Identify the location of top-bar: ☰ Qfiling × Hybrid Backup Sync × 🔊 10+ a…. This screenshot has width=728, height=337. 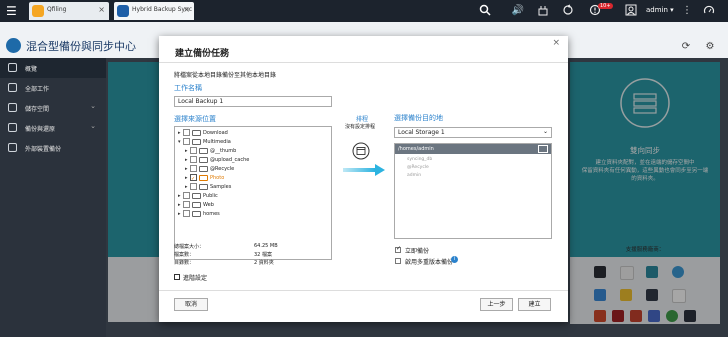
(364, 11).